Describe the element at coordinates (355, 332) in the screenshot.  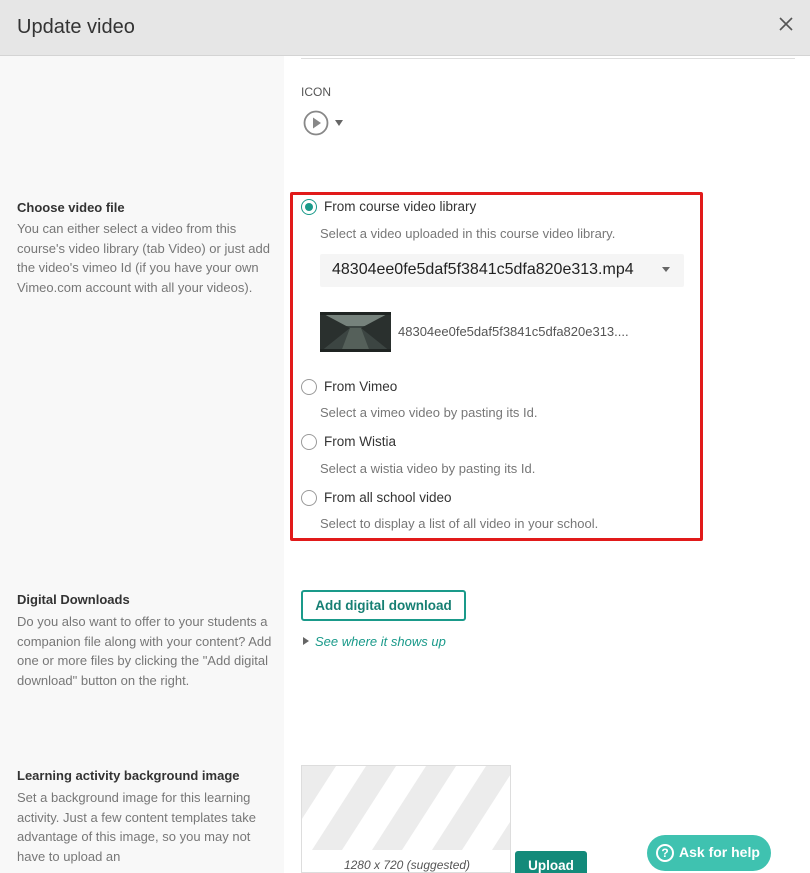
I see `video-thumbnail` at that location.